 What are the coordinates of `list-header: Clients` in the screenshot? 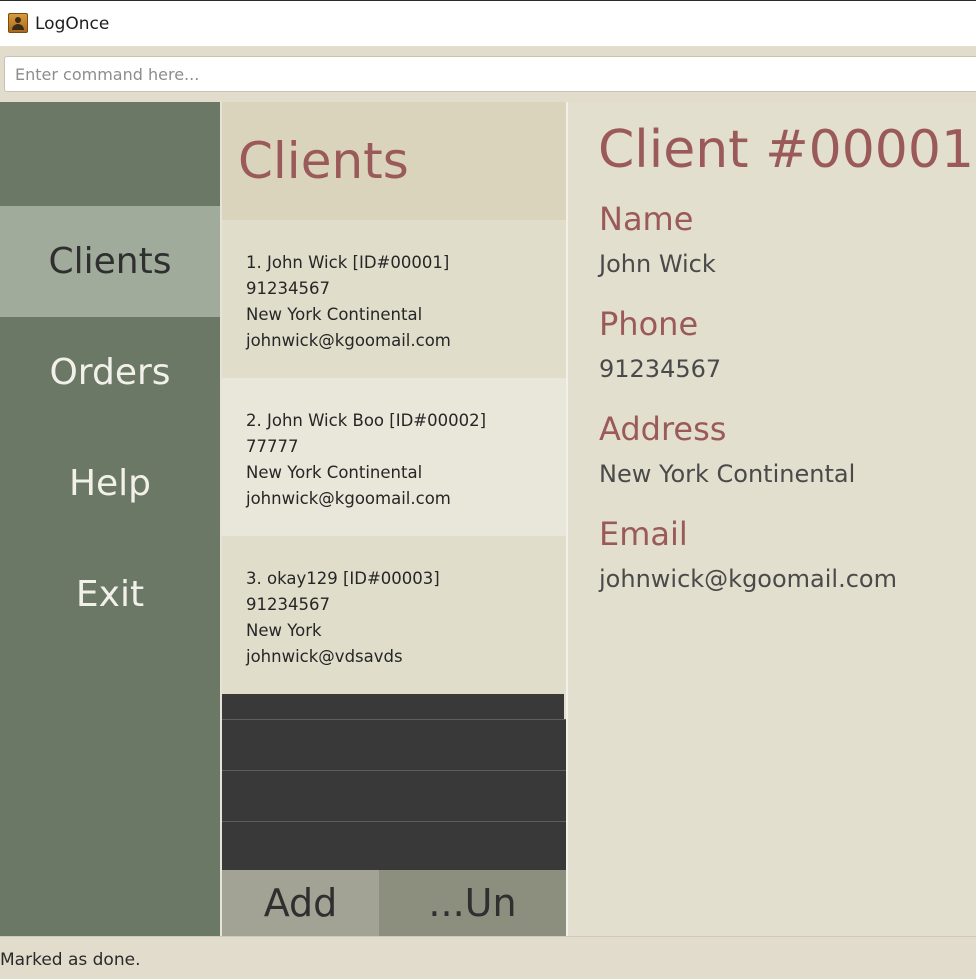 It's located at (394, 161).